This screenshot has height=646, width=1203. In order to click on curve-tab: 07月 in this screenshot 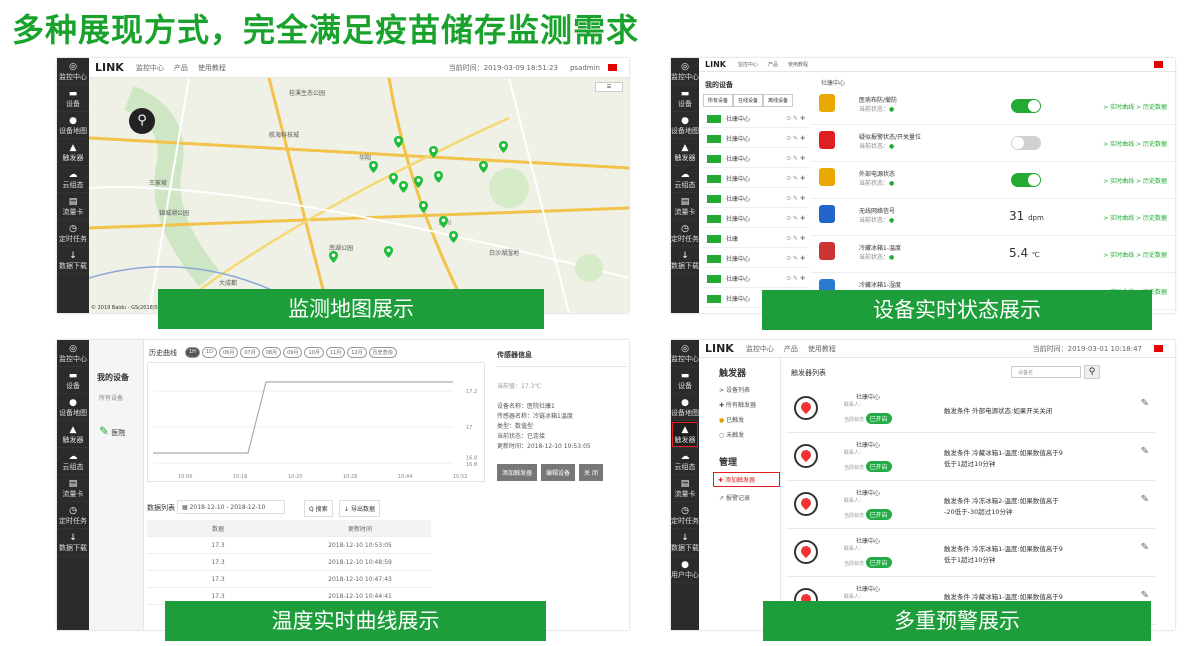, I will do `click(250, 352)`.